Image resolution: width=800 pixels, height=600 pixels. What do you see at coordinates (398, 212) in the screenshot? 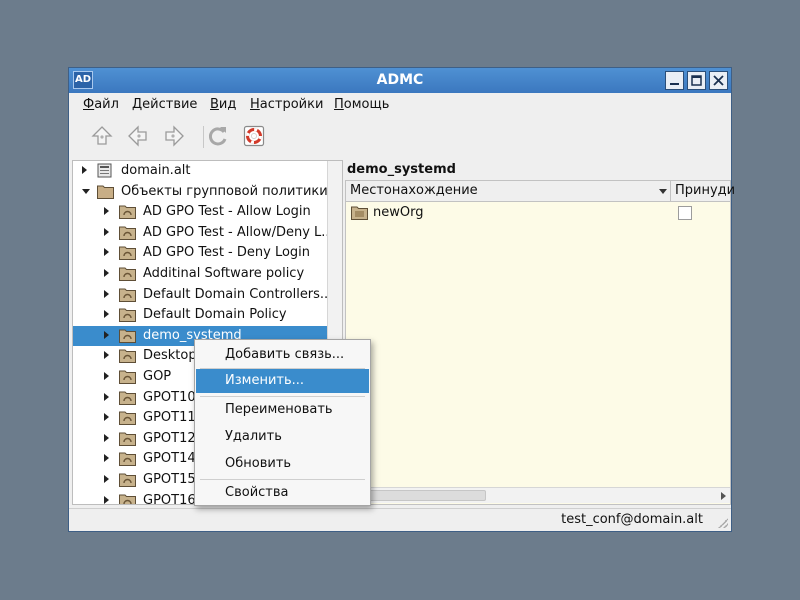
I see `row-location: newOrg` at bounding box center [398, 212].